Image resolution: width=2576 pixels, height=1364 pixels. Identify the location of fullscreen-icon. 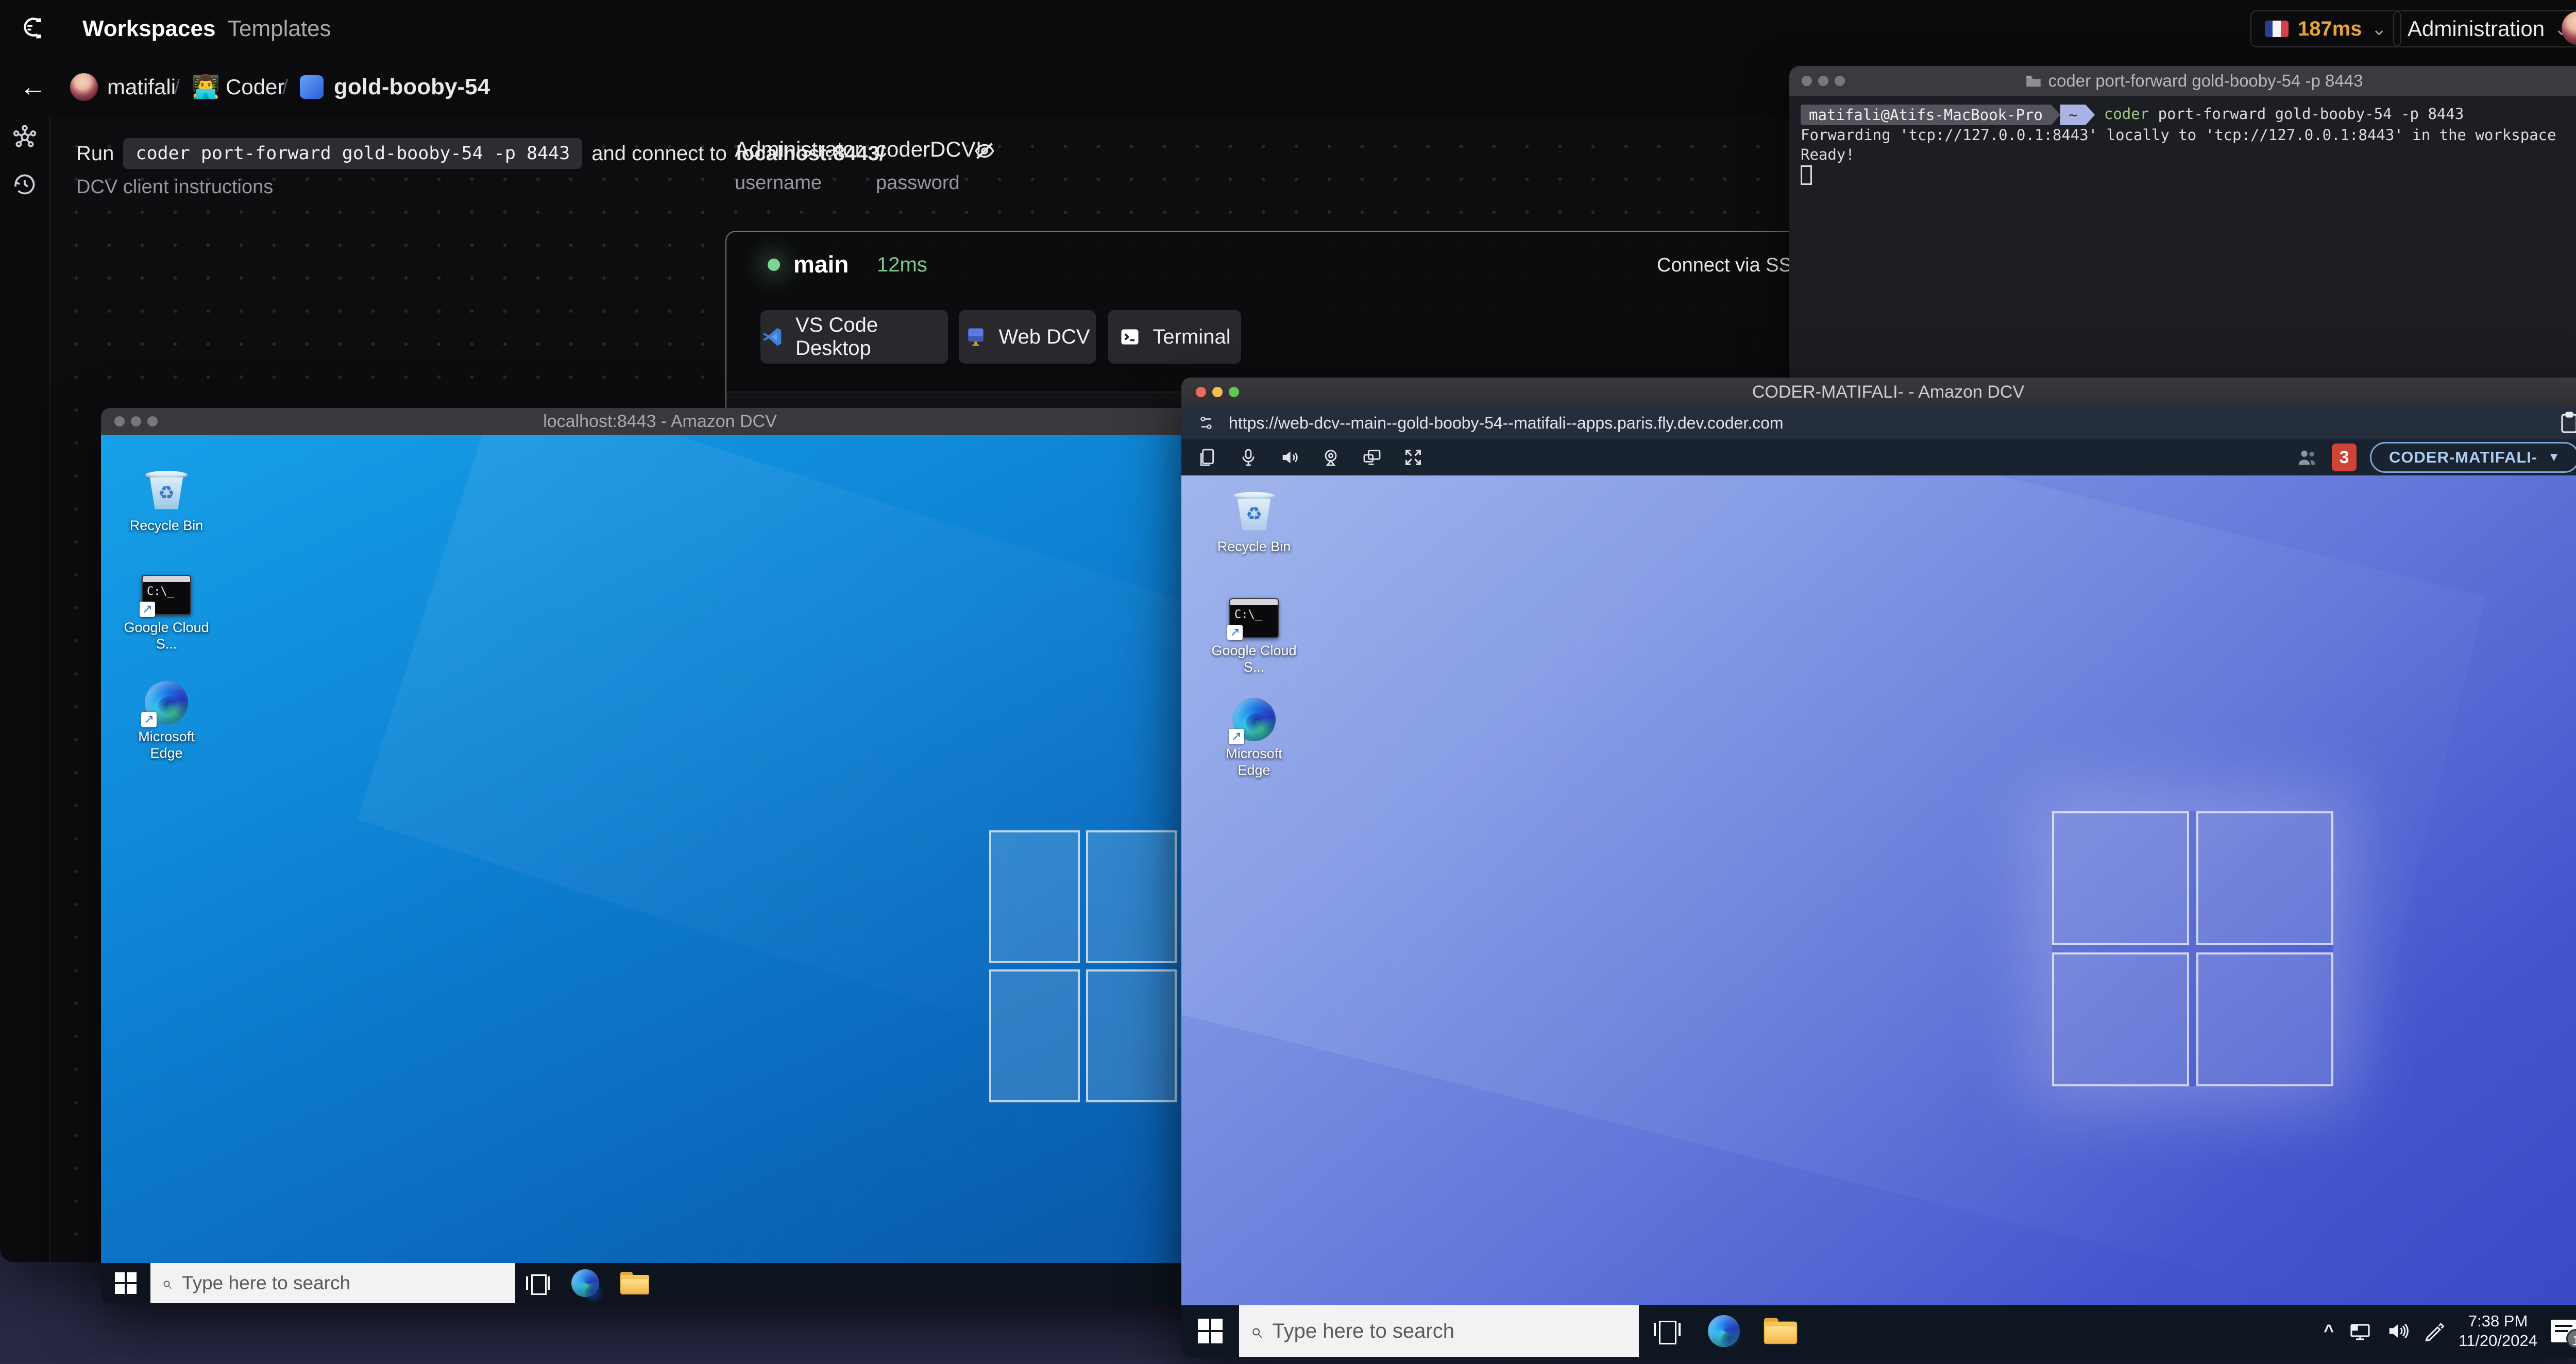
(1413, 457).